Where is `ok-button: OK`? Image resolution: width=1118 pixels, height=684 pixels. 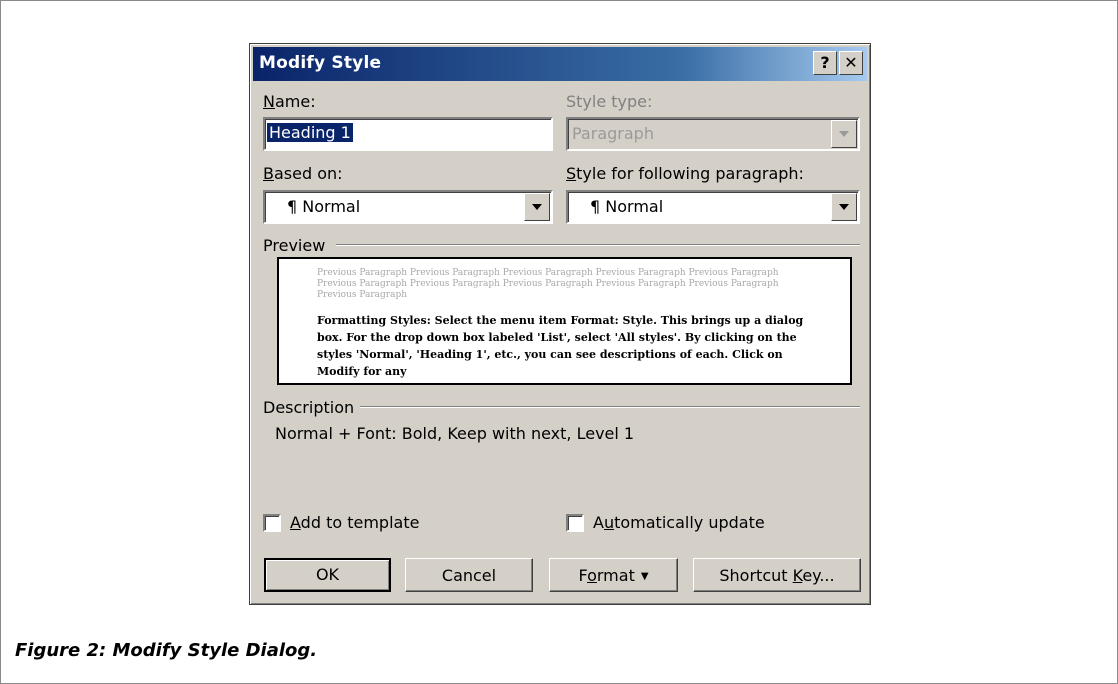 ok-button: OK is located at coordinates (327, 575).